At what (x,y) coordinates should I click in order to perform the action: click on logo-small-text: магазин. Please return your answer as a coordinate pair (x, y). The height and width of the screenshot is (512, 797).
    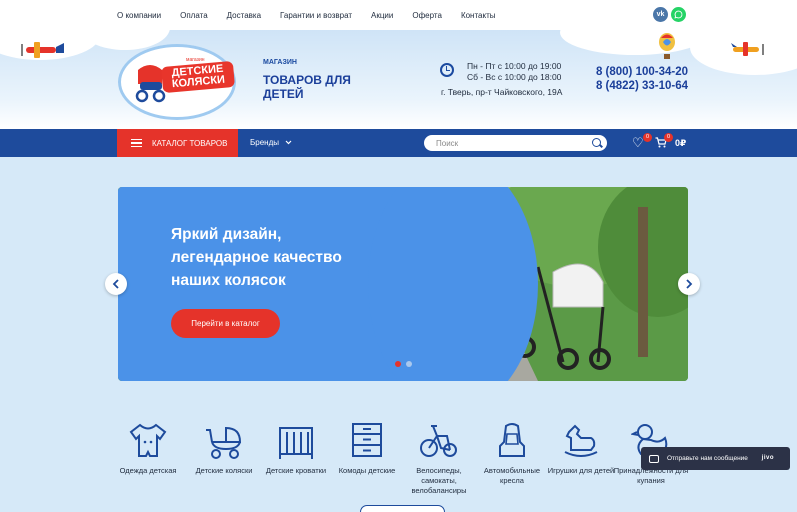
    Looking at the image, I should click on (195, 60).